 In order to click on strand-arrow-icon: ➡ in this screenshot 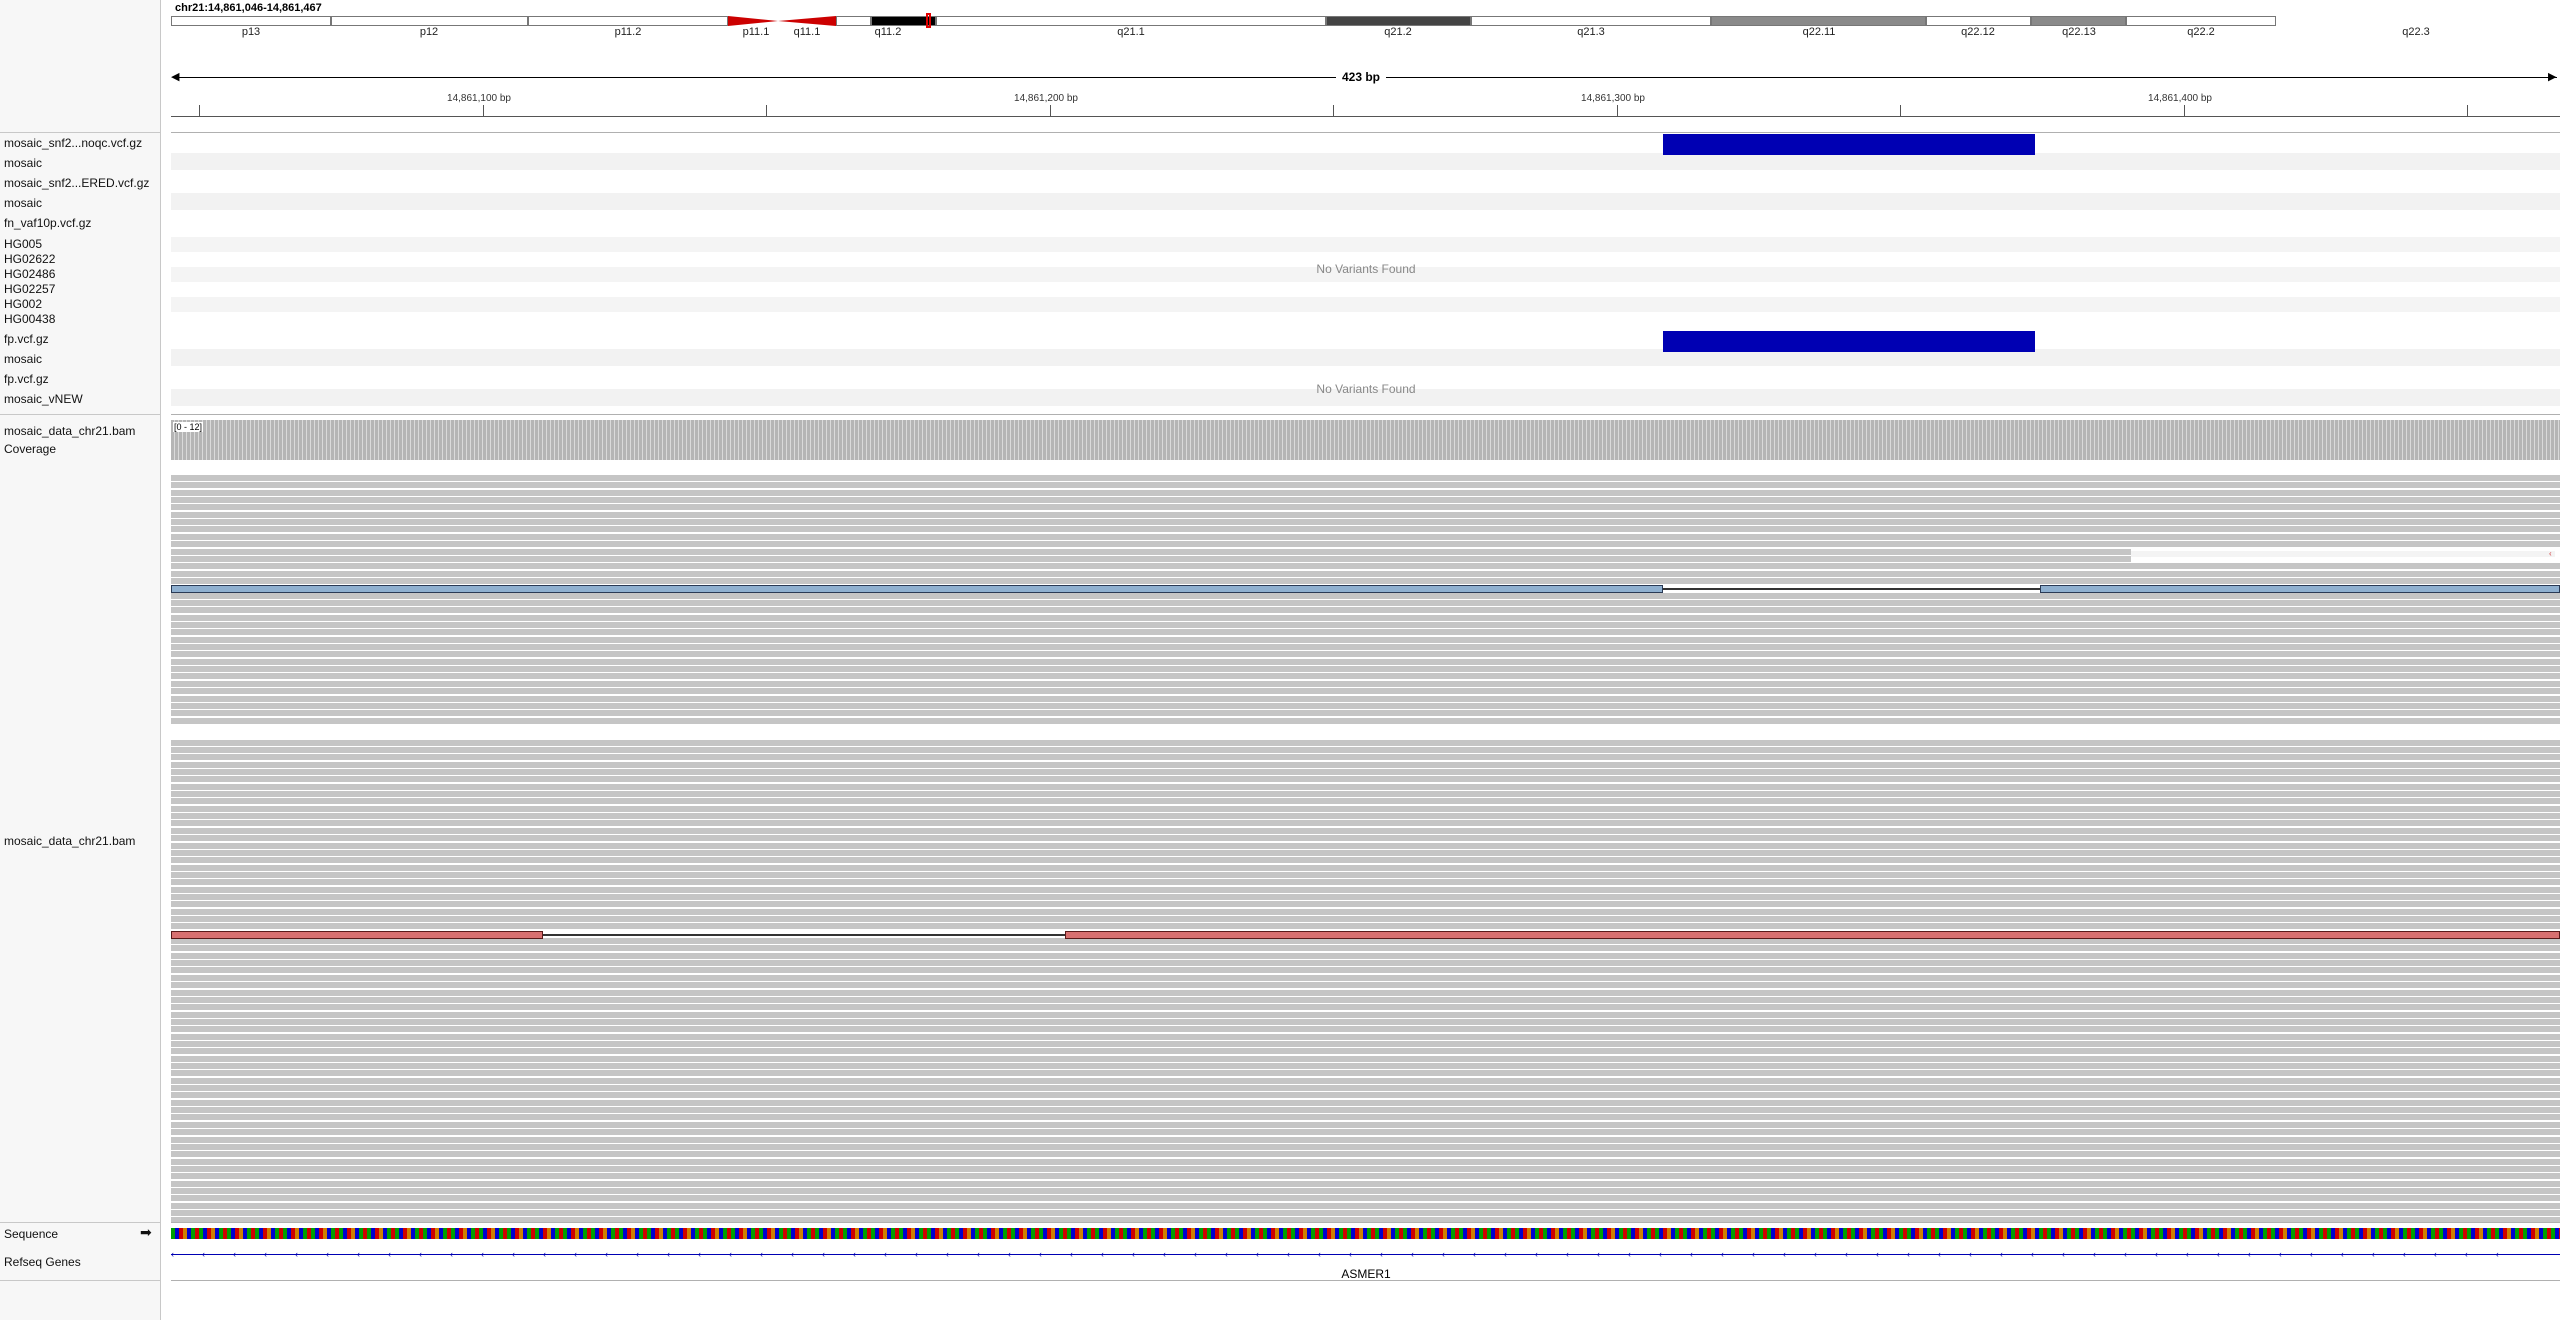, I will do `click(146, 1232)`.